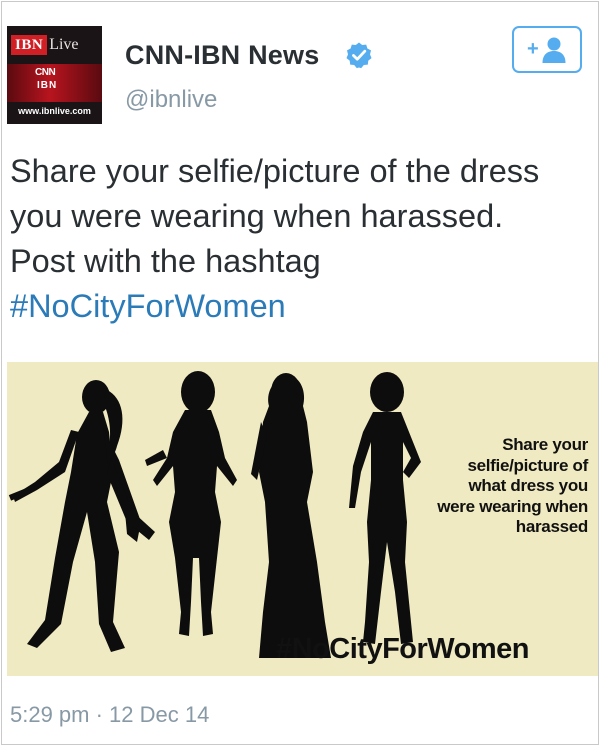 The height and width of the screenshot is (746, 600). What do you see at coordinates (191, 503) in the screenshot?
I see `silhouette-standing-woman` at bounding box center [191, 503].